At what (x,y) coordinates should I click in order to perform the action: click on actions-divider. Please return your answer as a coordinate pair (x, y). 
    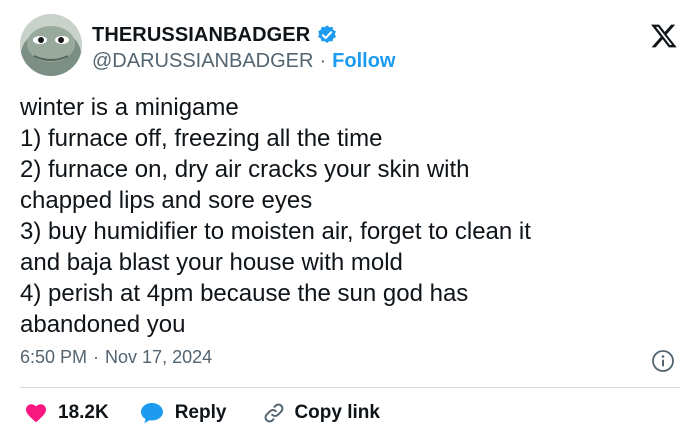
    Looking at the image, I should click on (350, 387).